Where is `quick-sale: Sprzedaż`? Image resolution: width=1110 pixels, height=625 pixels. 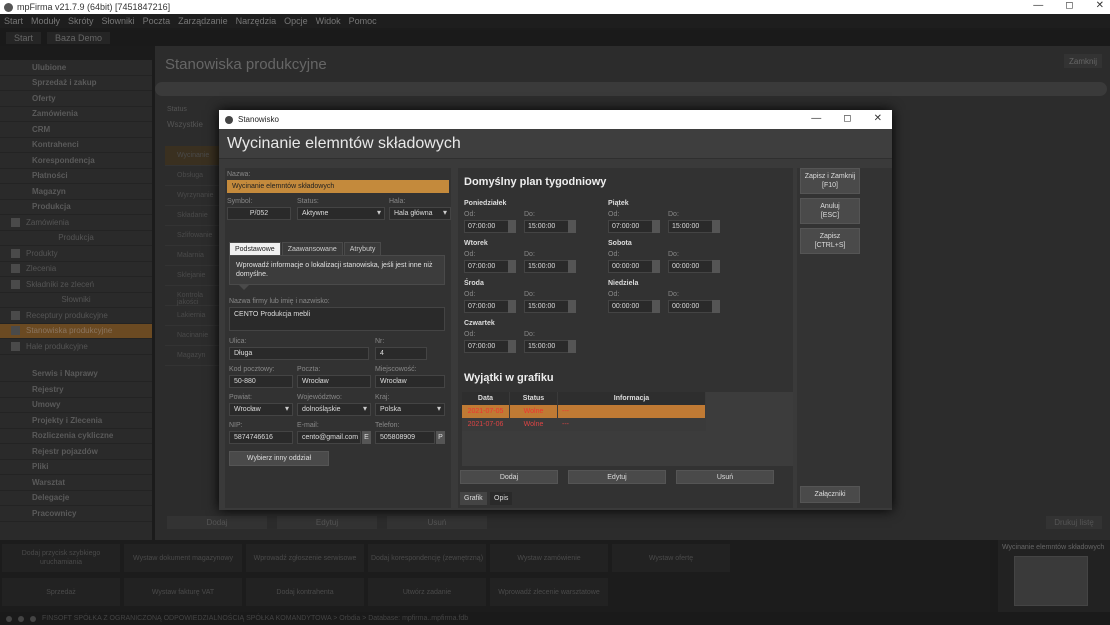
quick-sale: Sprzedaż is located at coordinates (61, 592).